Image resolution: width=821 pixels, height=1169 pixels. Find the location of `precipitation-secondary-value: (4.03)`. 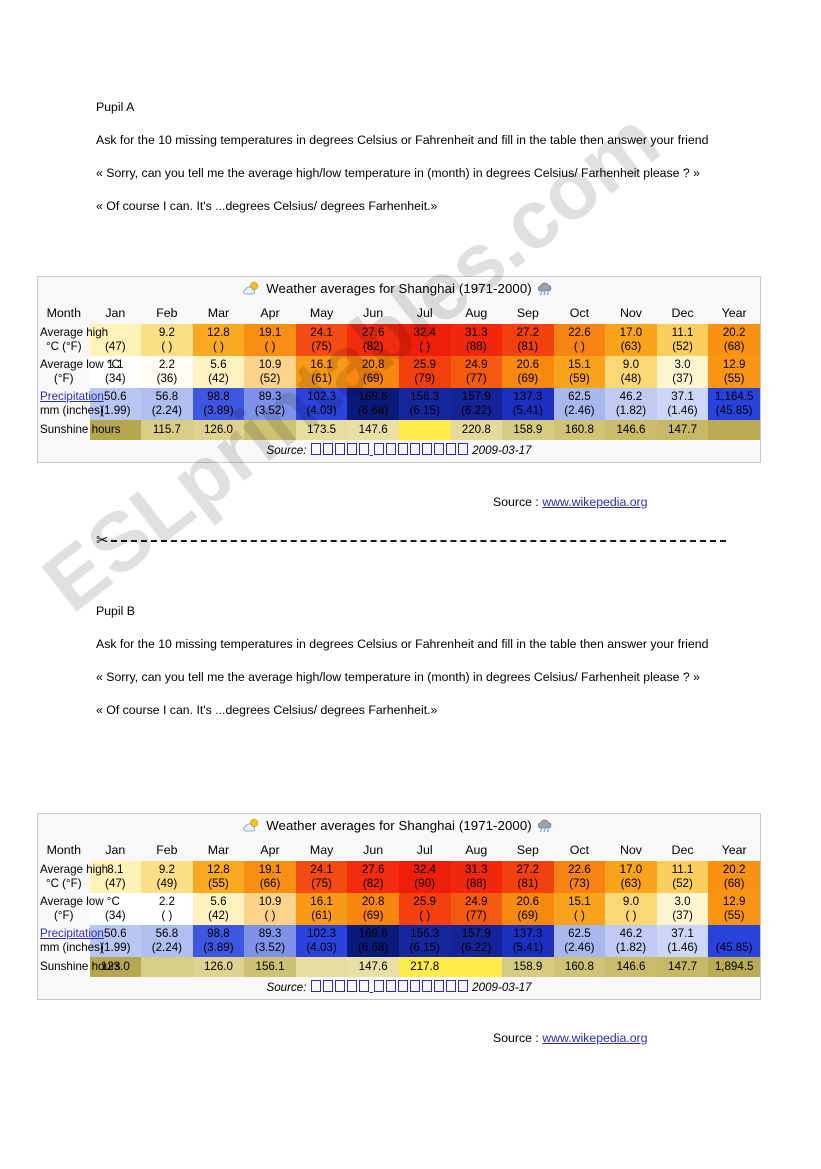

precipitation-secondary-value: (4.03) is located at coordinates (321, 947).